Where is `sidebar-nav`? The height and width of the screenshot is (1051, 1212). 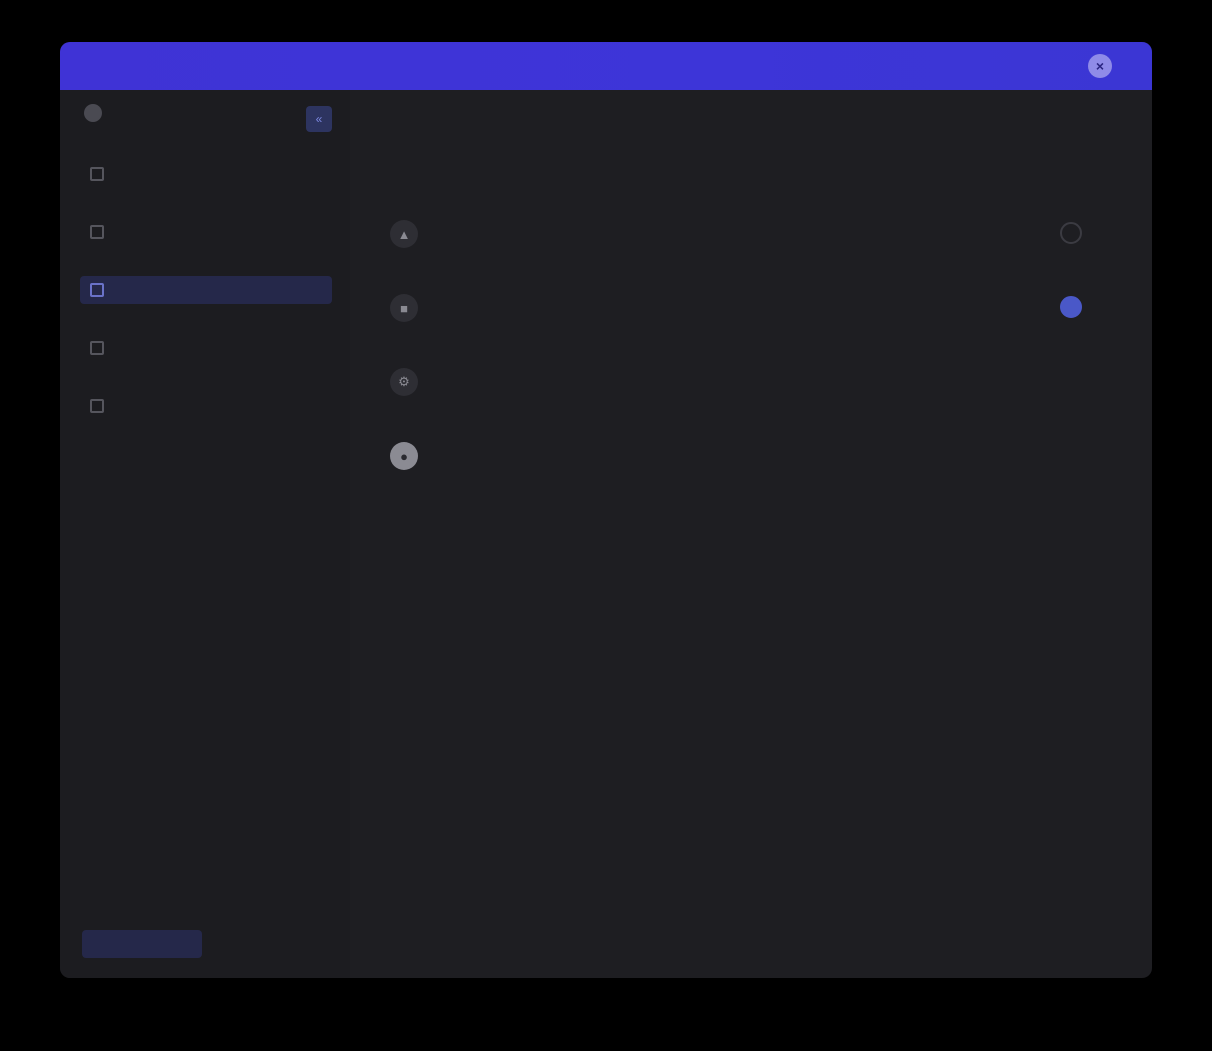
sidebar-nav is located at coordinates (206, 305).